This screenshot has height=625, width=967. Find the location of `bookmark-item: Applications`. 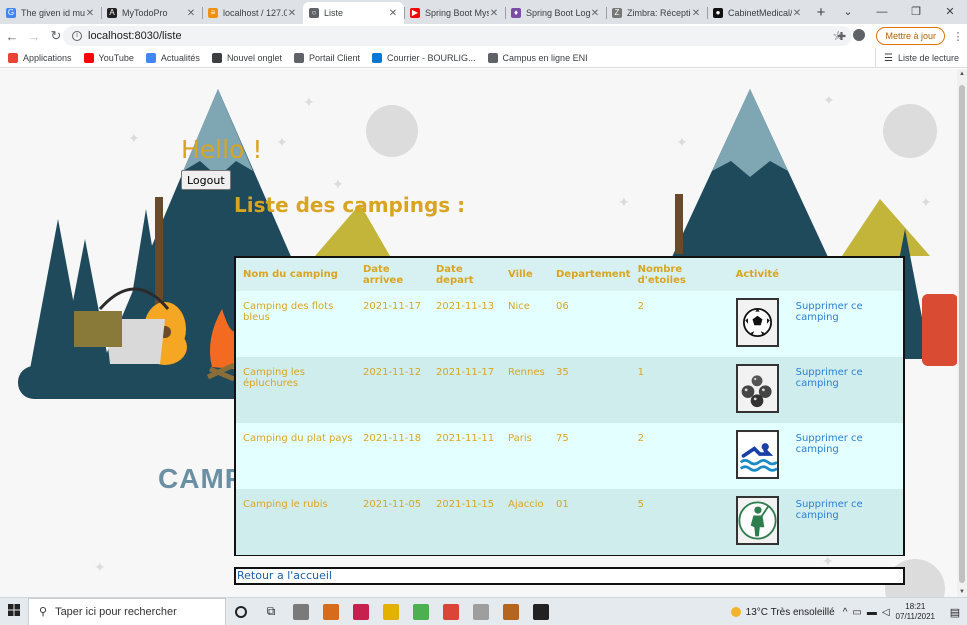

bookmark-item: Applications is located at coordinates (40, 57).